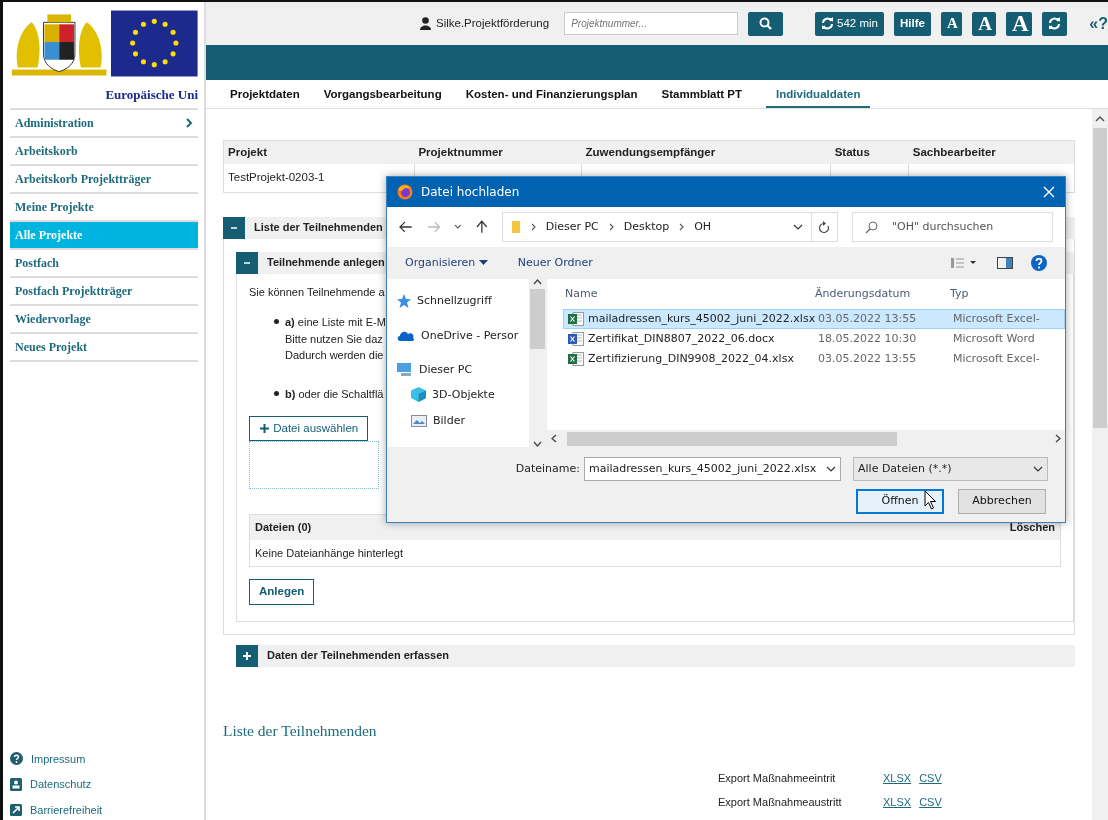 The image size is (1108, 820). I want to click on help-button: Hilfe, so click(912, 23).